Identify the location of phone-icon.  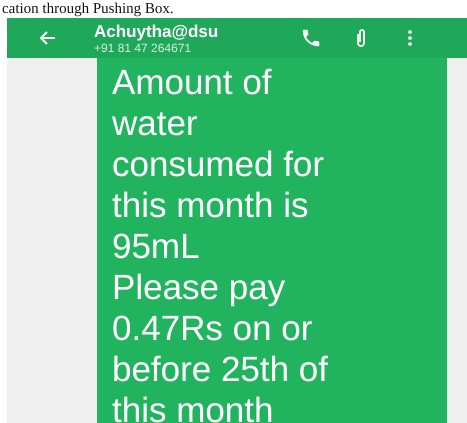
(311, 38).